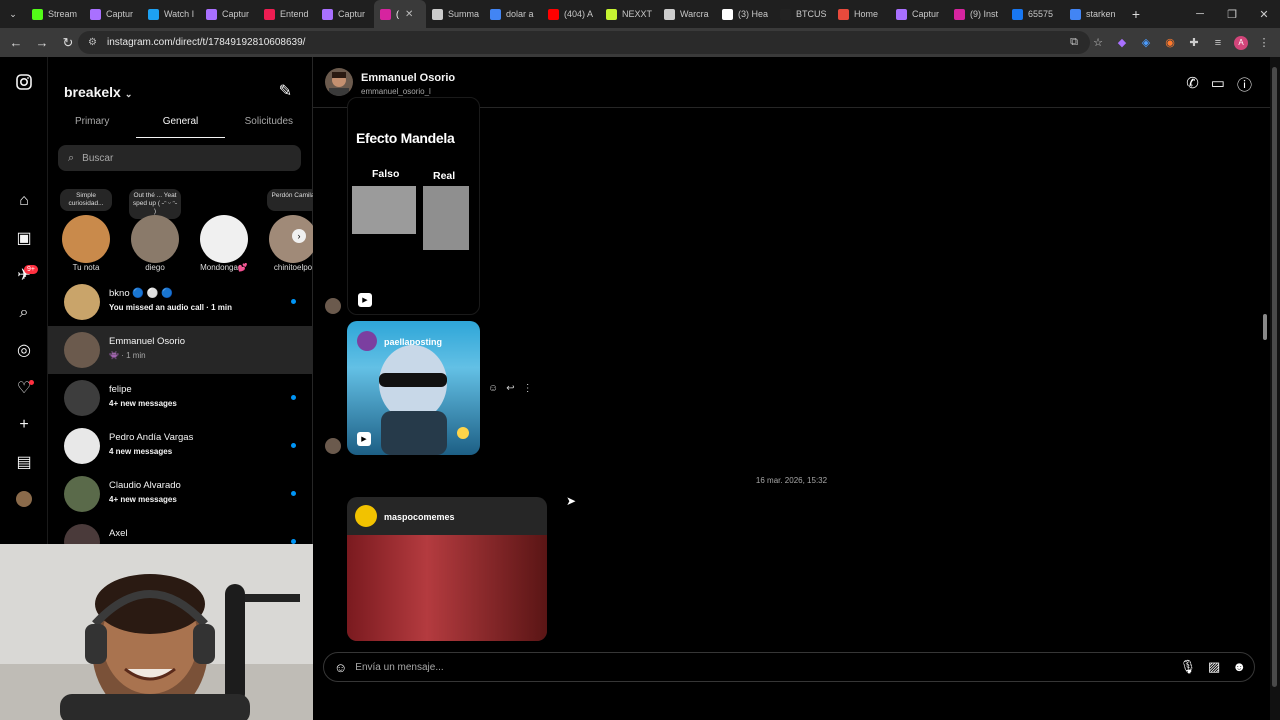 The width and height of the screenshot is (1280, 720). I want to click on conversation-item: felipe 4+ new messages, so click(180, 398).